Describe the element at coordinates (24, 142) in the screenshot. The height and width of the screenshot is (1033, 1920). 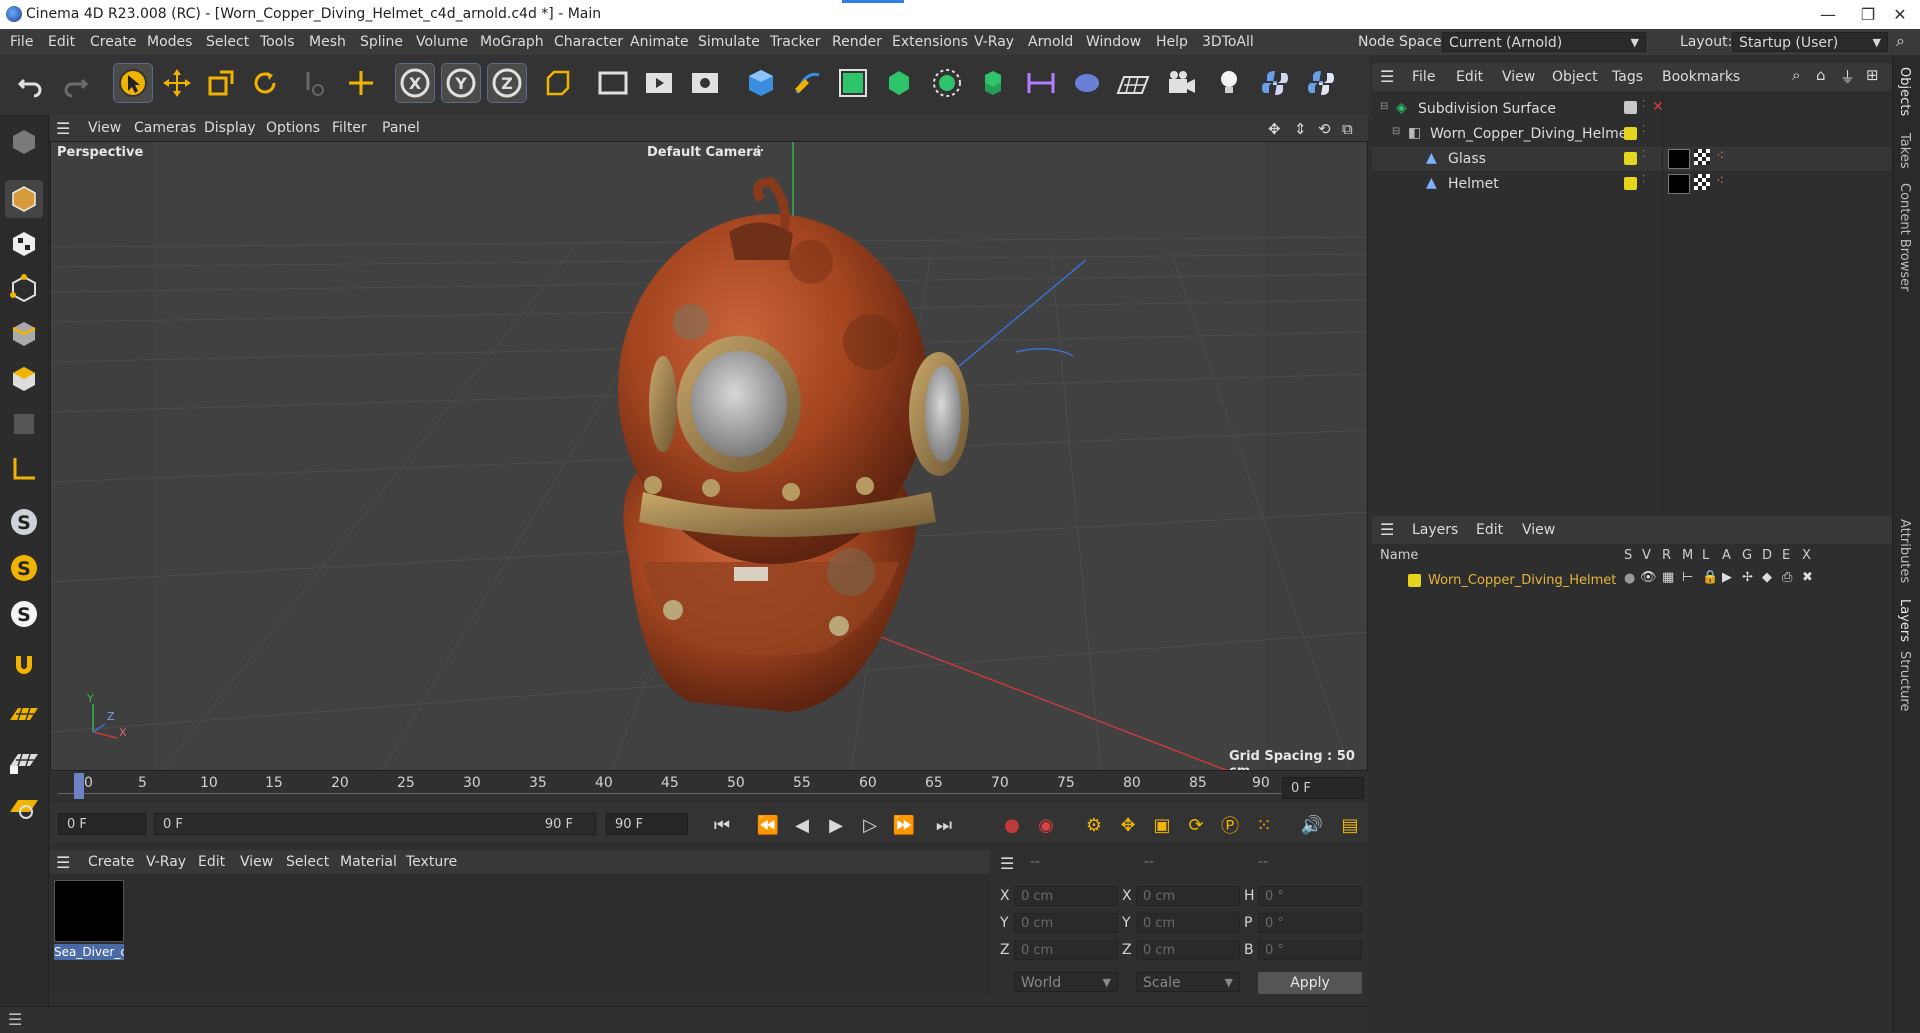
I see `model-mode-icon` at that location.